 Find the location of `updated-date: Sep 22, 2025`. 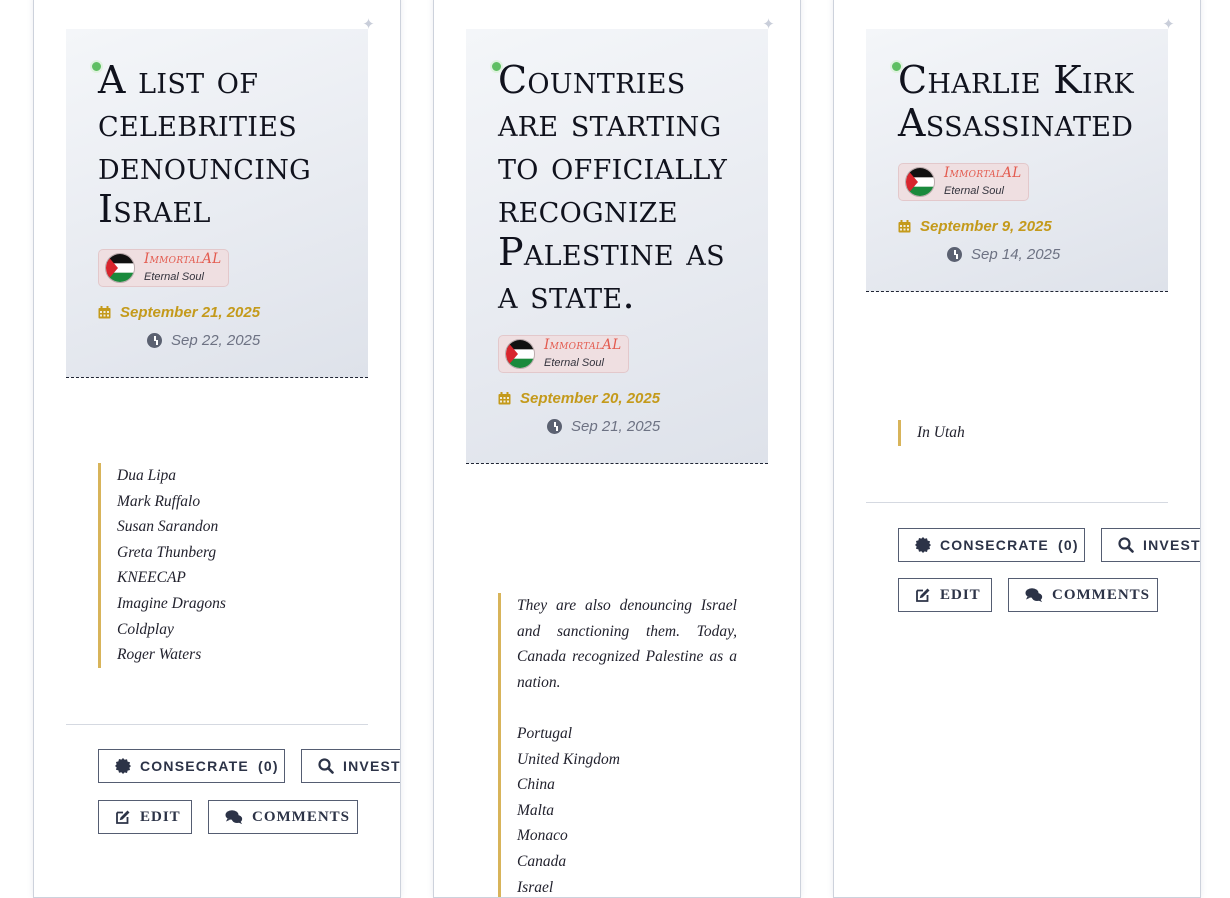

updated-date: Sep 22, 2025 is located at coordinates (233, 340).